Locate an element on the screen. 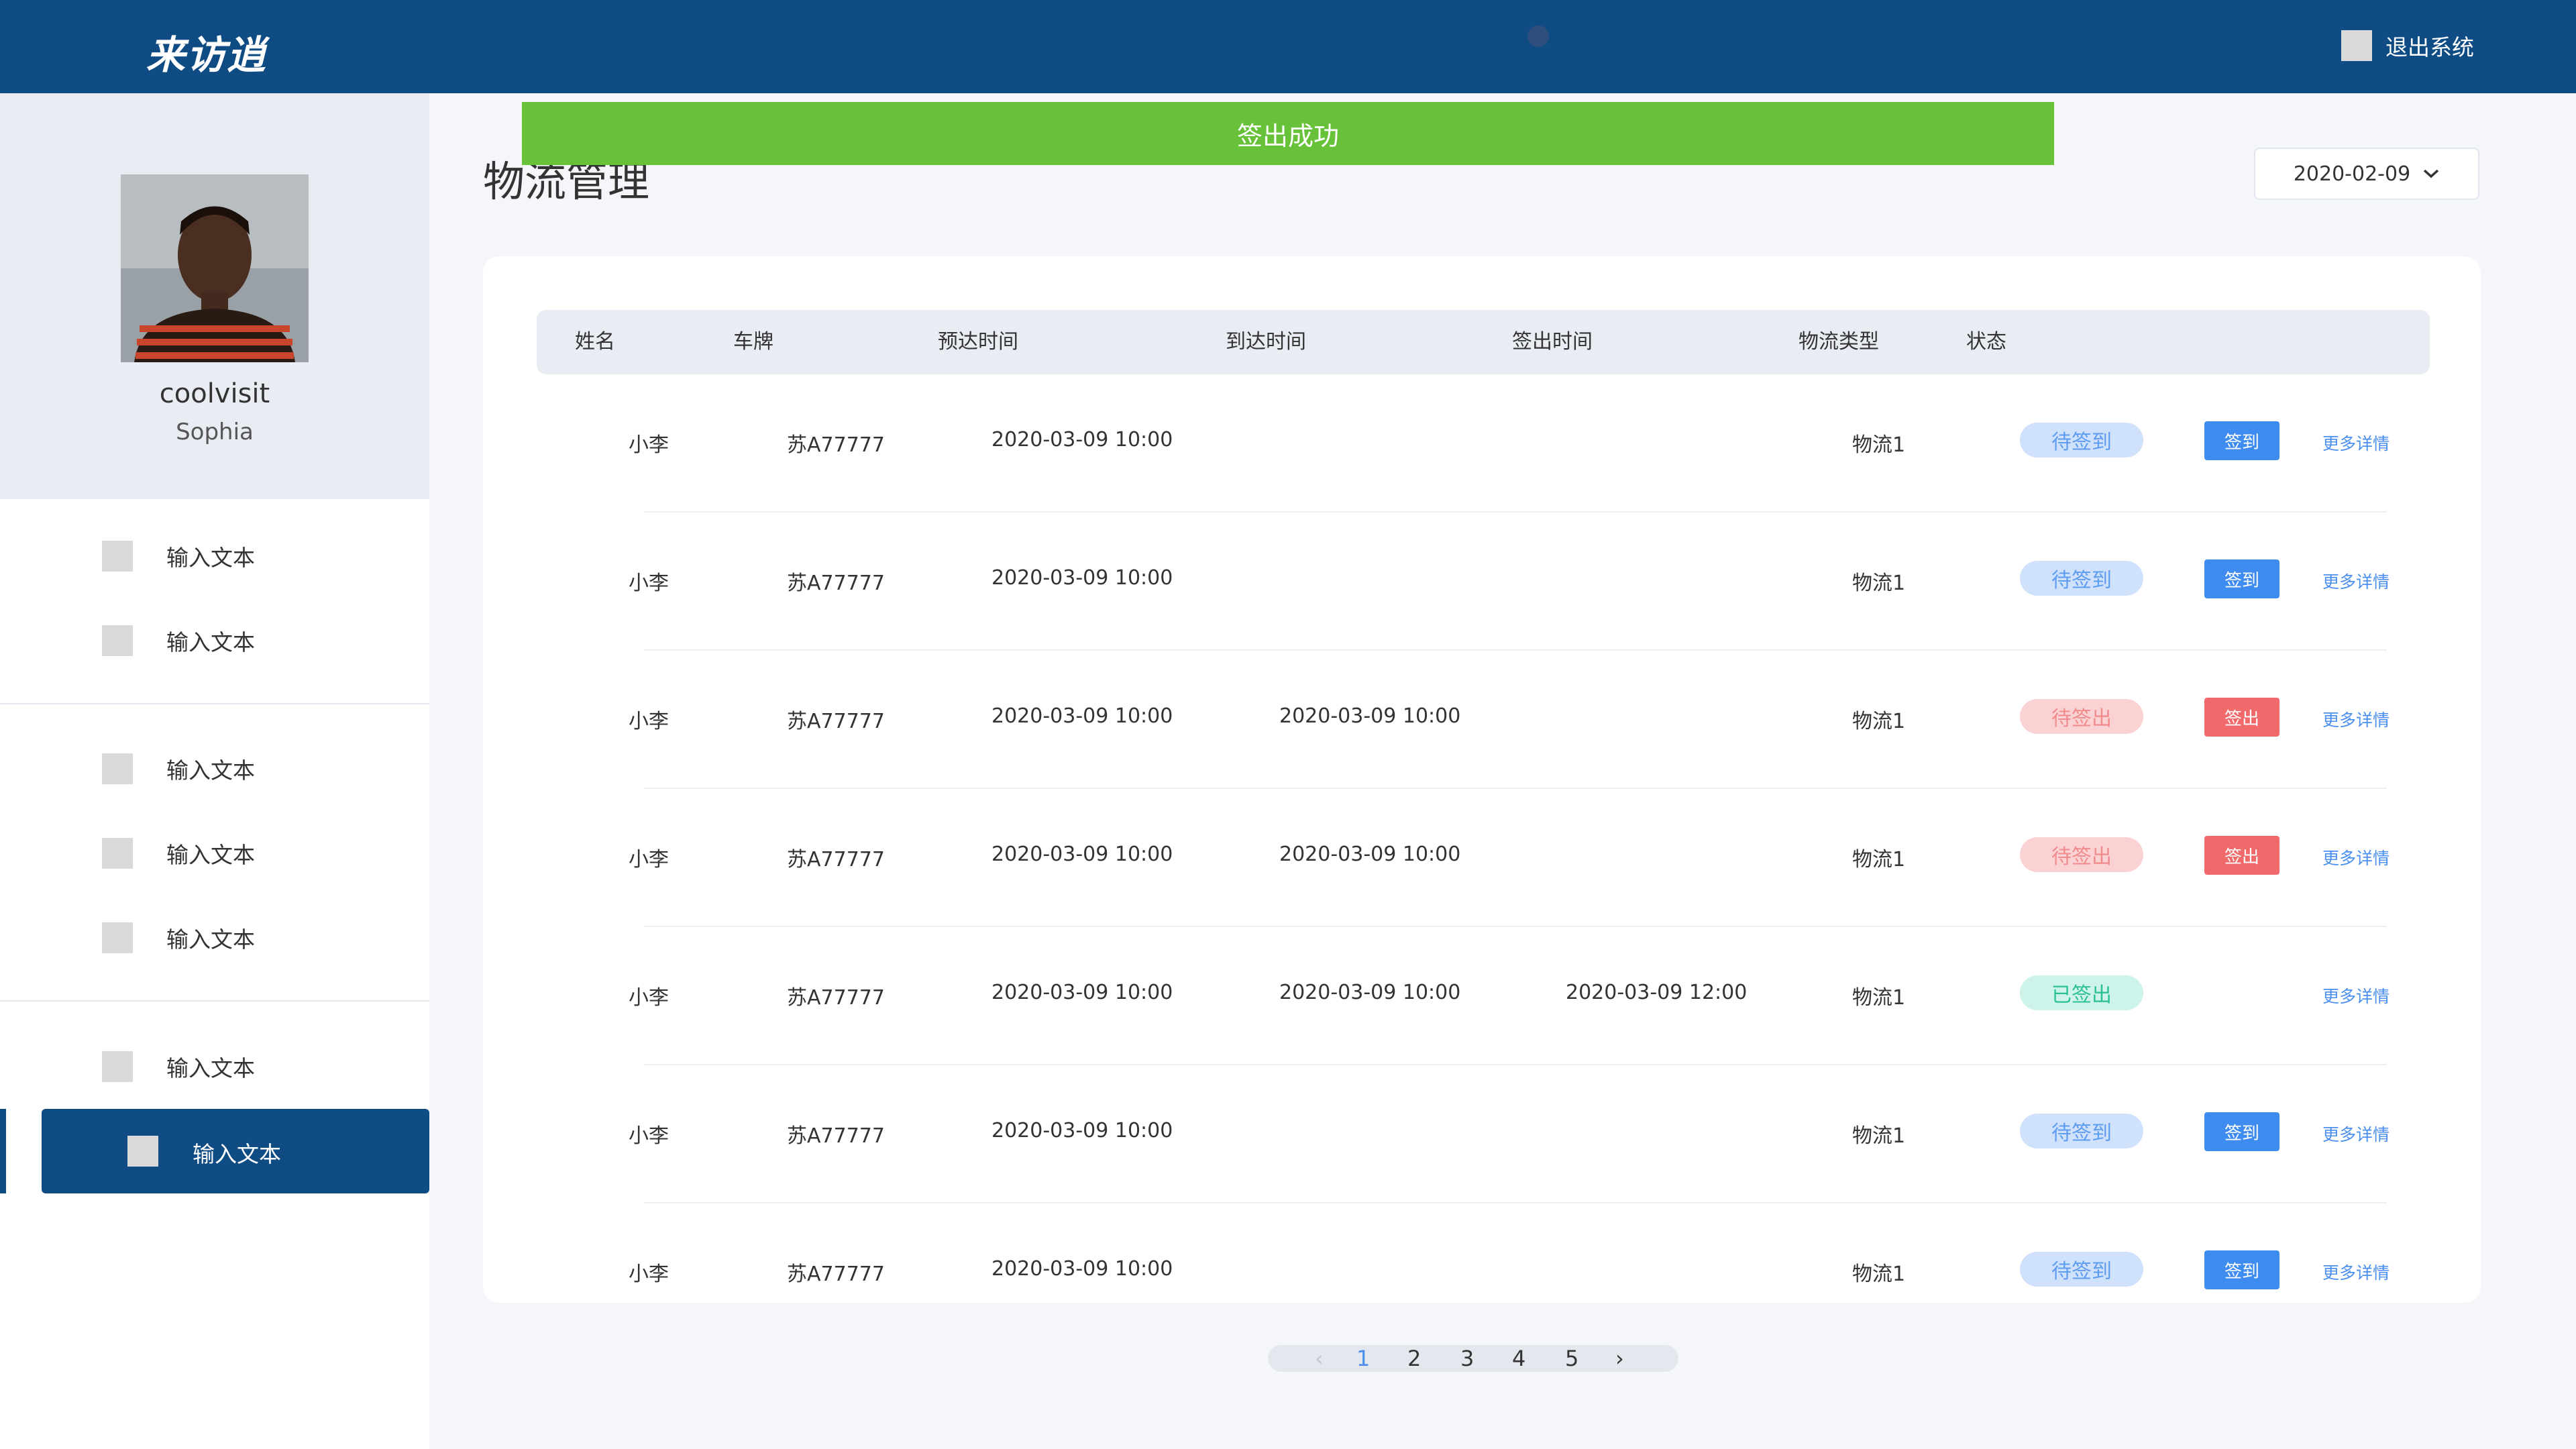  column-header: 车牌 is located at coordinates (753, 342).